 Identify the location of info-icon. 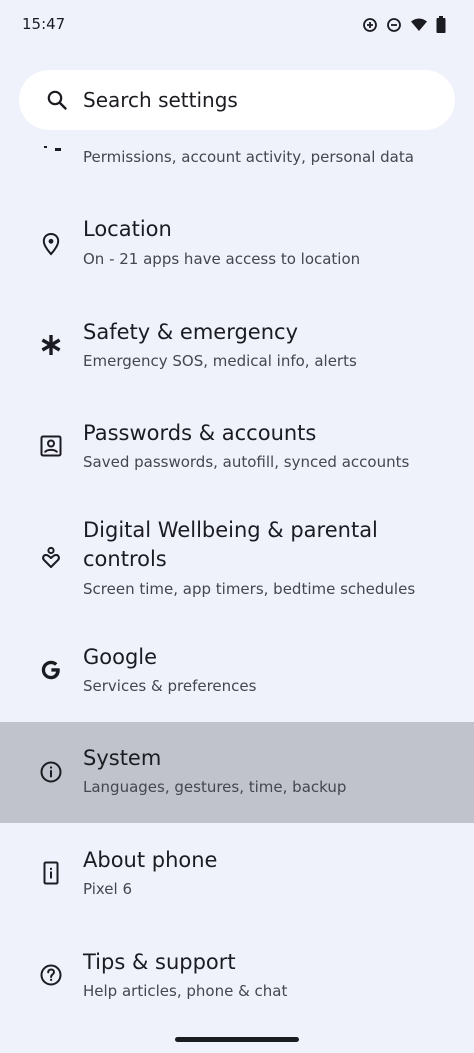
(51, 772).